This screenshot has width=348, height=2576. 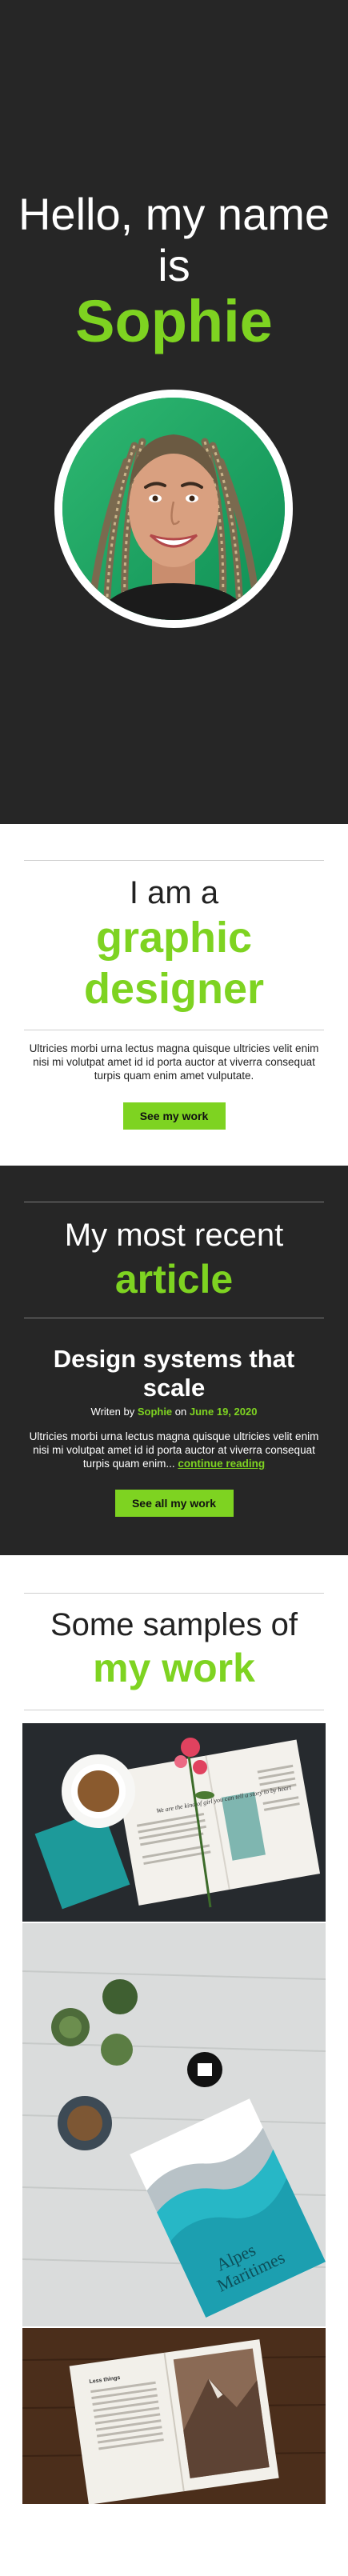 I want to click on book-photo: Less things, so click(x=174, y=2416).